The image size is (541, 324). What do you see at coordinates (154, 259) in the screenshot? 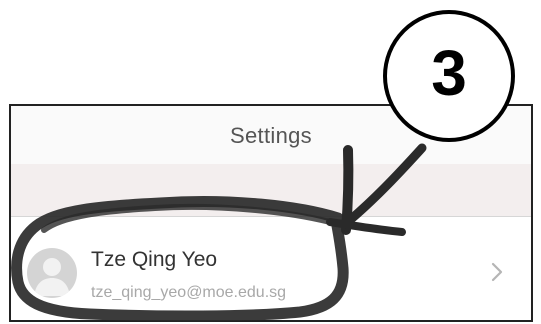
I see `profile-name: Tze Qing Yeo` at bounding box center [154, 259].